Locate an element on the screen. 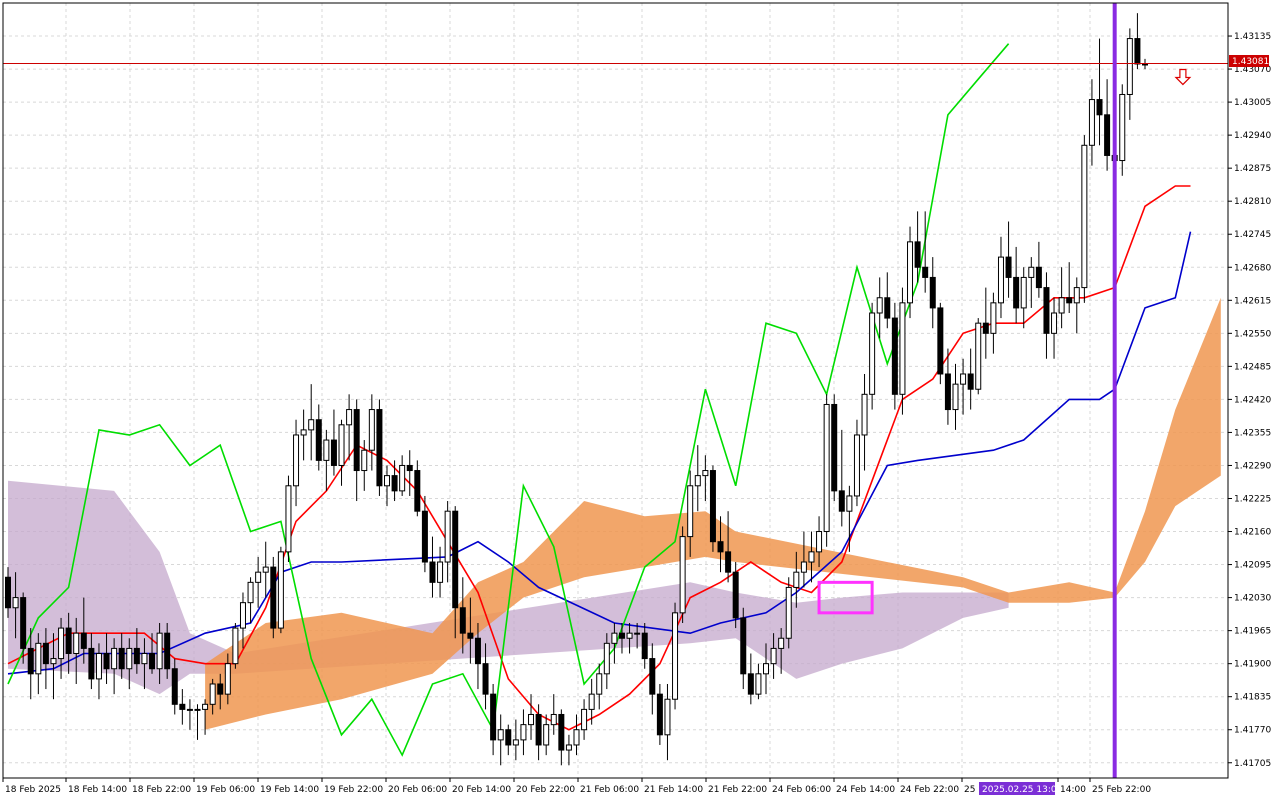  current-price-label: 1.43081 is located at coordinates (1250, 62).